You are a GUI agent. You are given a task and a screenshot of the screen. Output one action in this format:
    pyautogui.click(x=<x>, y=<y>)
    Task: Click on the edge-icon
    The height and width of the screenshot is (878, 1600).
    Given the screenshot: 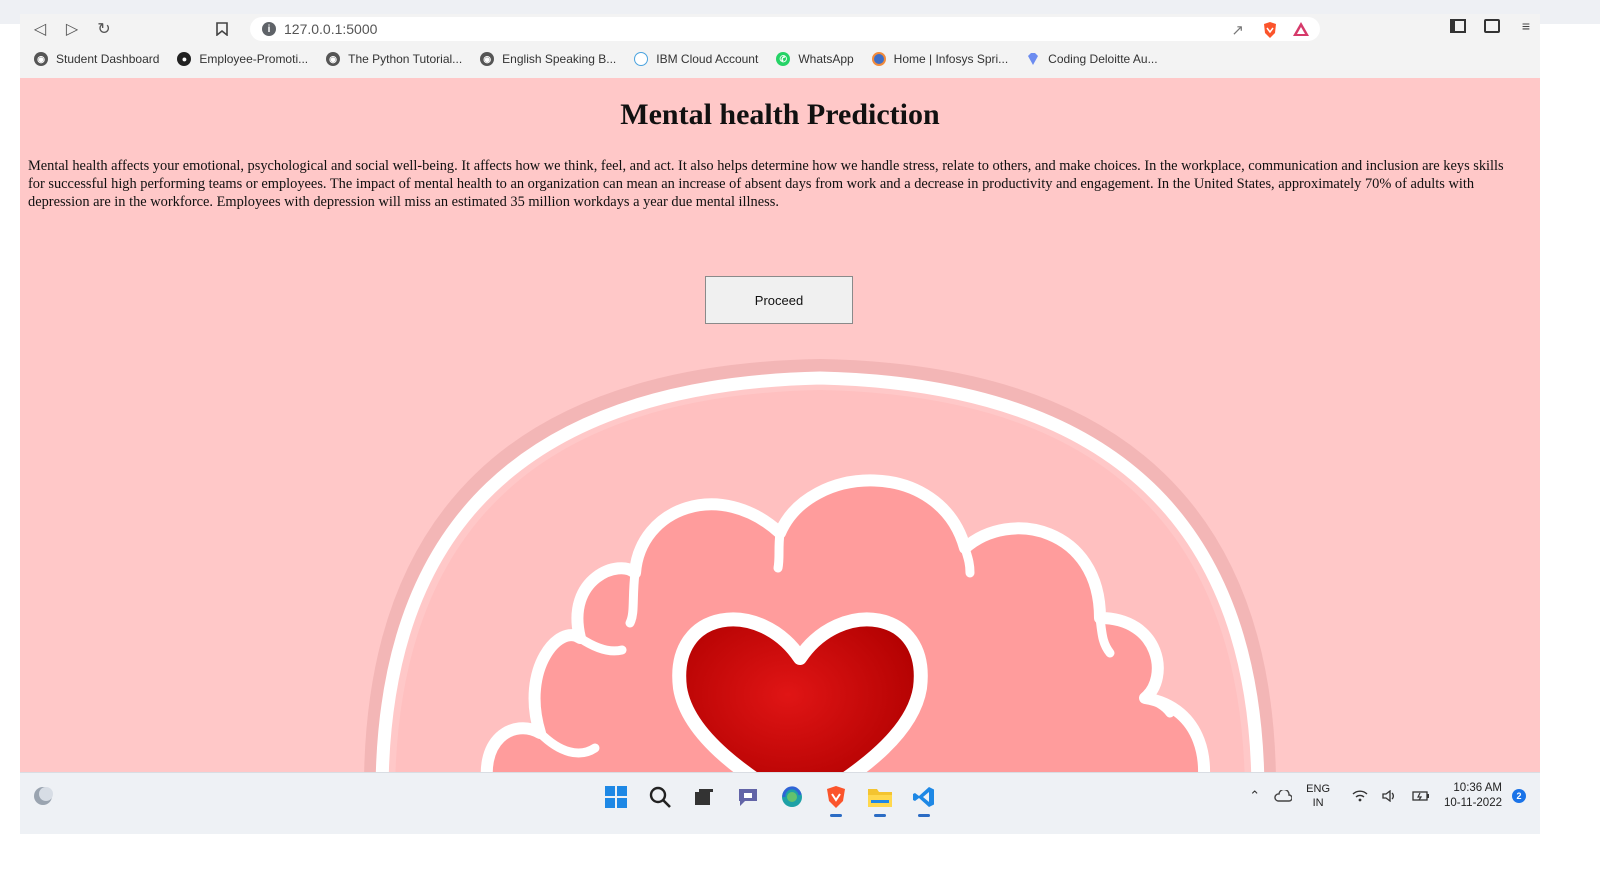 What is the action you would take?
    pyautogui.click(x=792, y=797)
    